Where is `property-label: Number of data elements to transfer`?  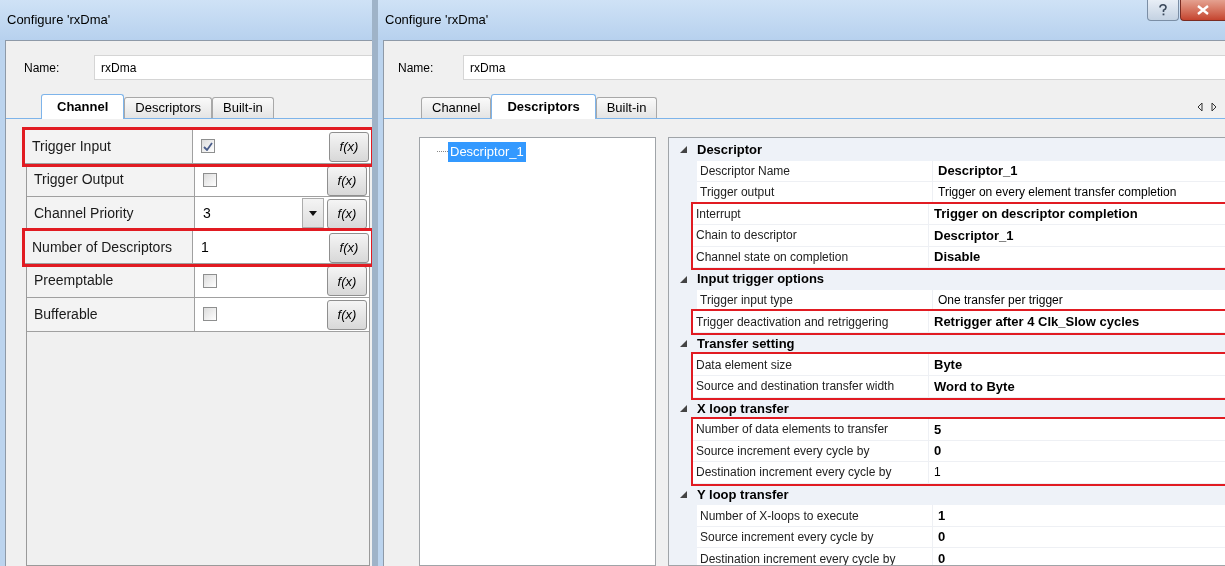 property-label: Number of data elements to transfer is located at coordinates (811, 429).